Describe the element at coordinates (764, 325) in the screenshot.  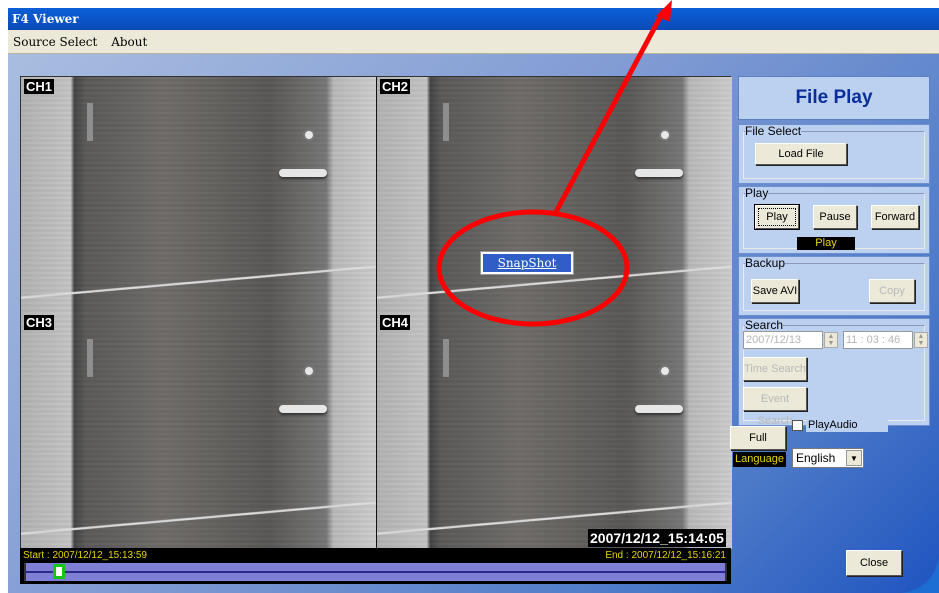
I see `group-label: Search` at that location.